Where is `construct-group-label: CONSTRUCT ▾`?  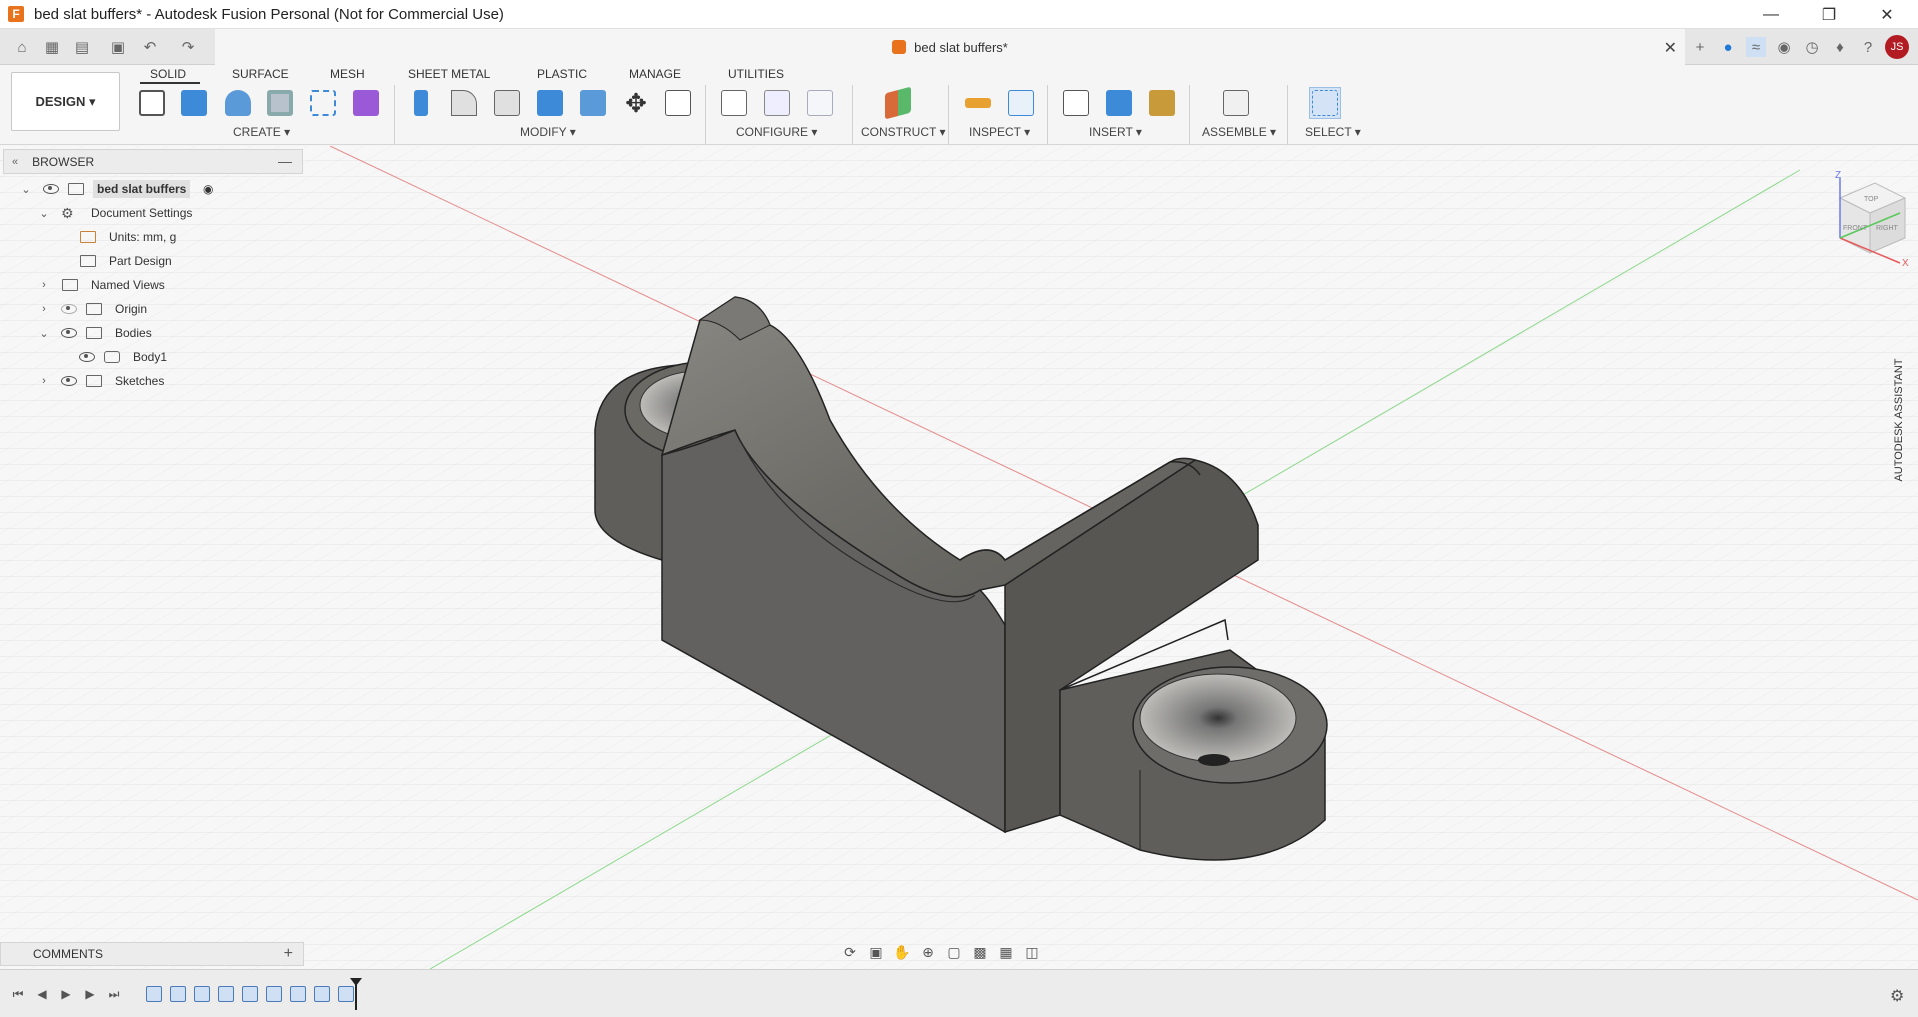 construct-group-label: CONSTRUCT ▾ is located at coordinates (903, 132).